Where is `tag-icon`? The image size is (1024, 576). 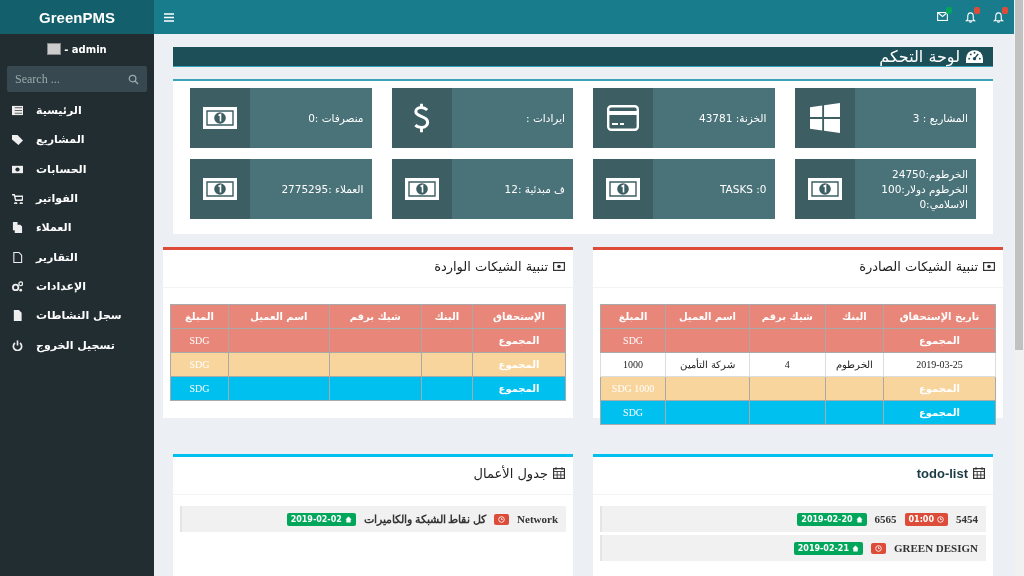
tag-icon is located at coordinates (17, 140).